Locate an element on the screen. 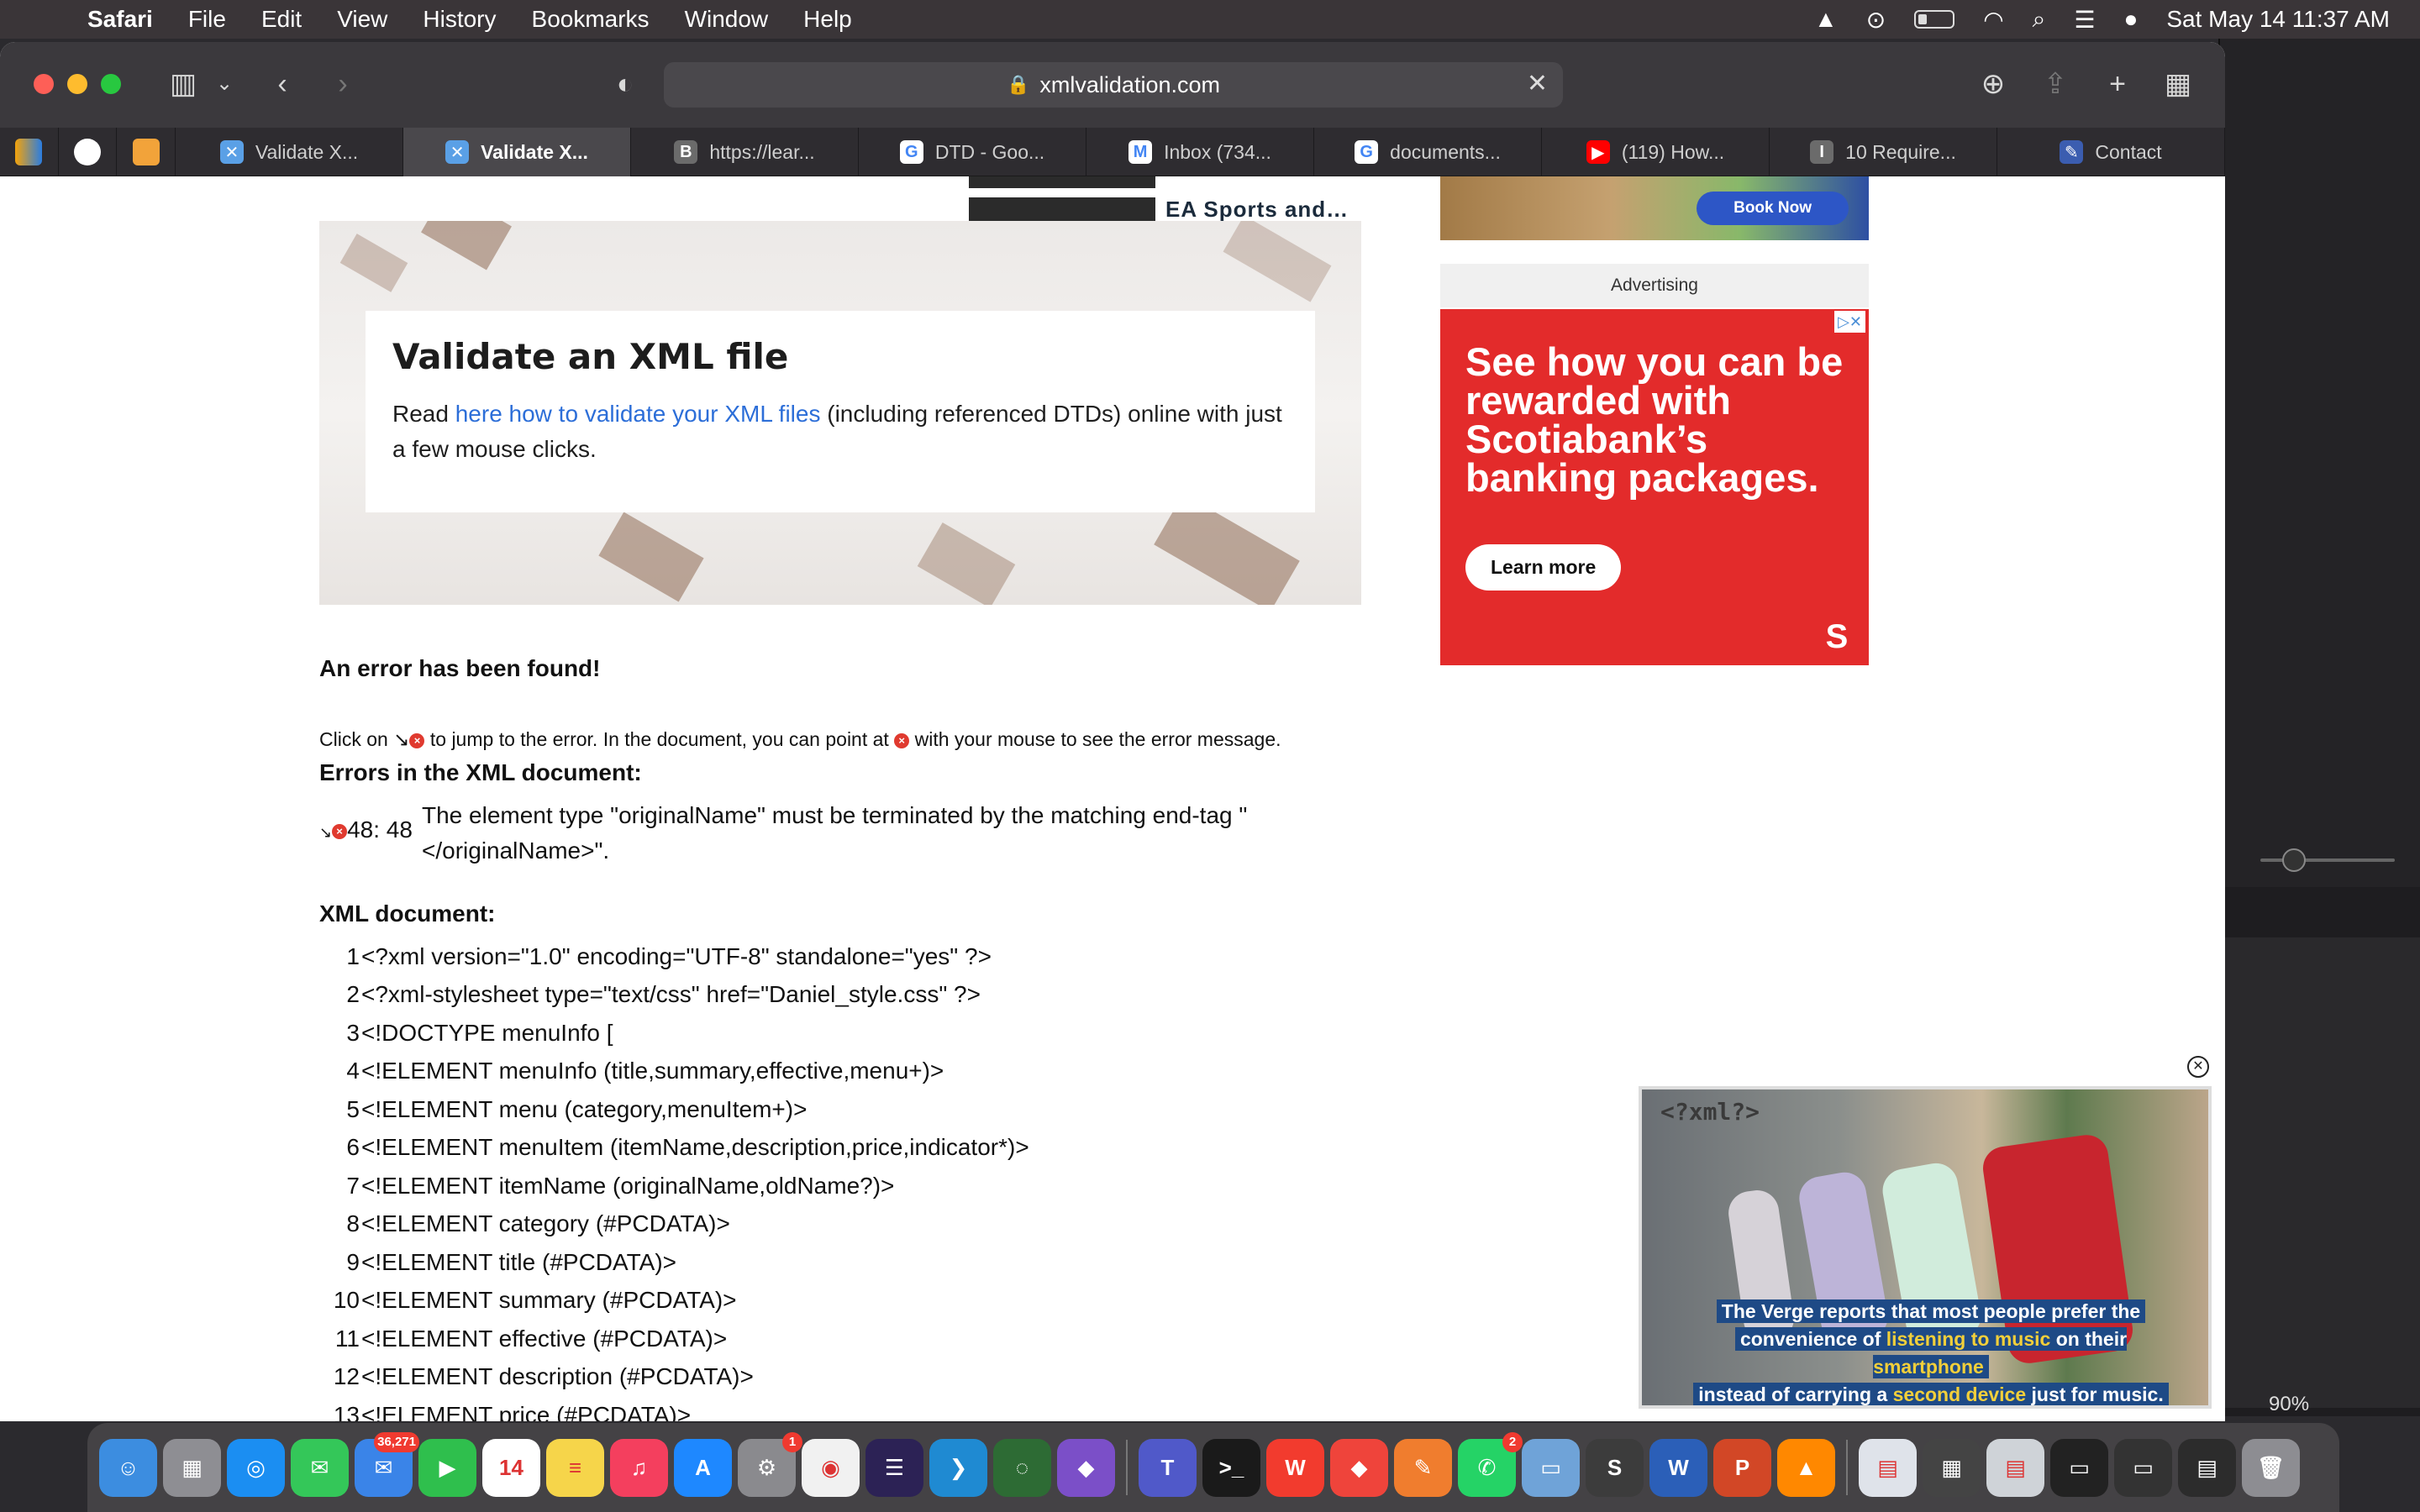  notes-icon: ≡ is located at coordinates (575, 1467).